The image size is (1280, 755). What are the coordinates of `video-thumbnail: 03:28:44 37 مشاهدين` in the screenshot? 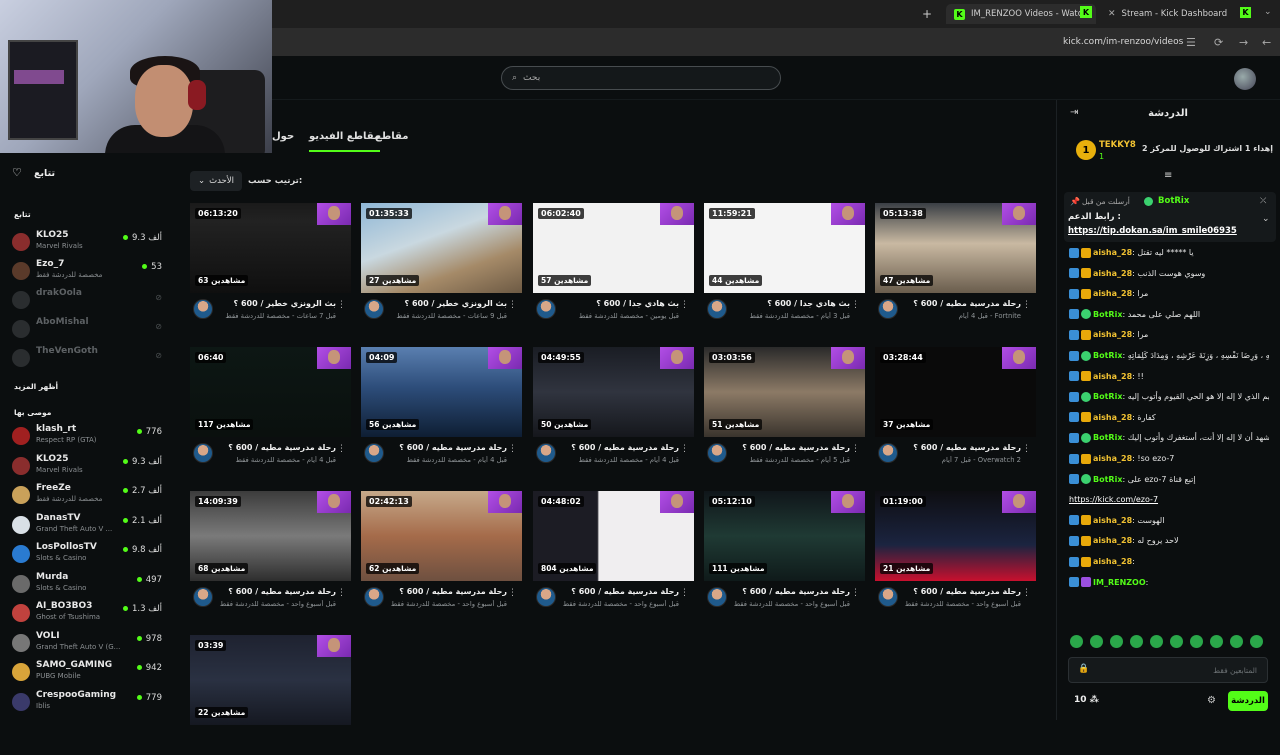 It's located at (955, 392).